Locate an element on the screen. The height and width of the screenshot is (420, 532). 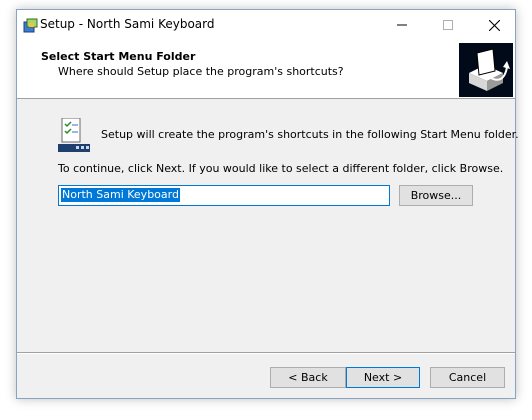
start-menu-folder-icon is located at coordinates (74, 135).